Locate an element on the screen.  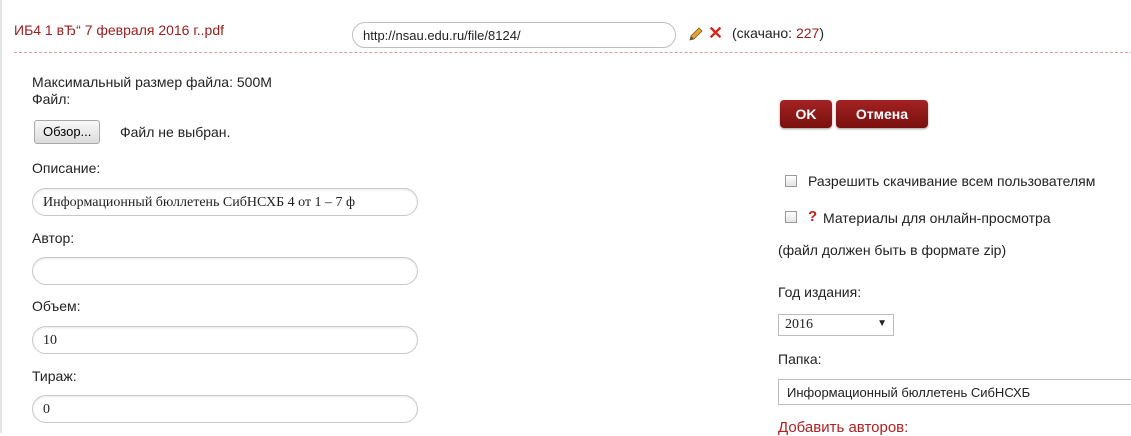
author-input is located at coordinates (225, 271).